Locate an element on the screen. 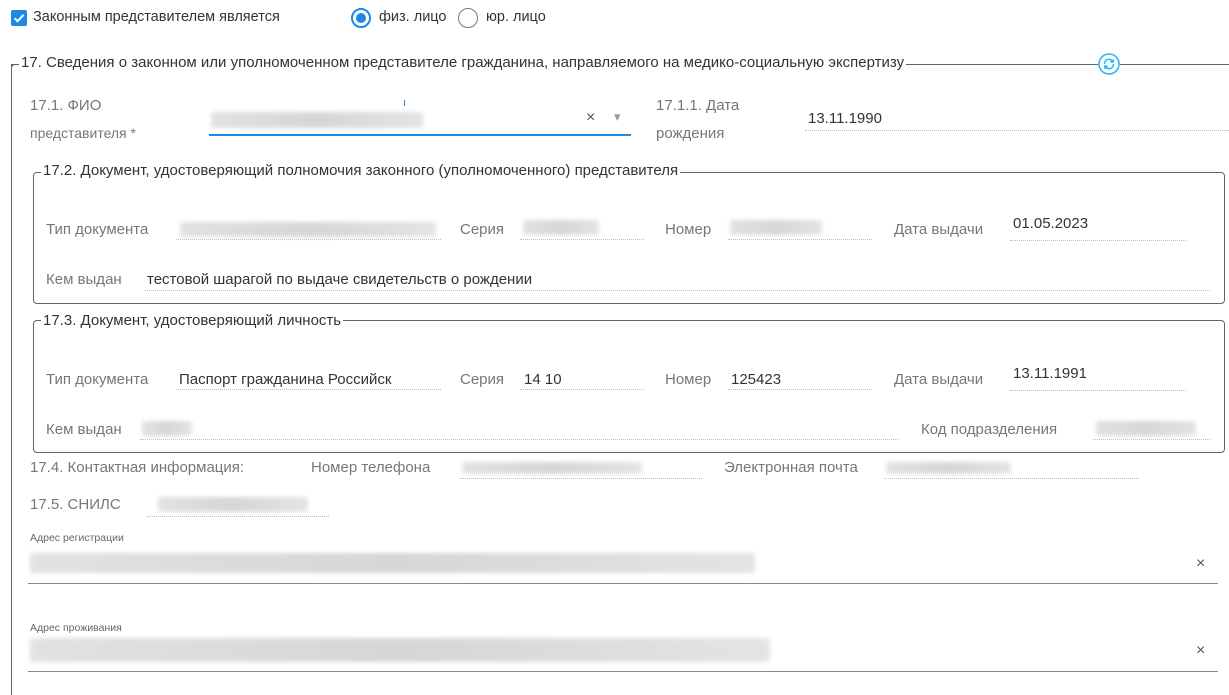 This screenshot has height=695, width=1229. doc173-date-label: Дата выдачи is located at coordinates (939, 379).